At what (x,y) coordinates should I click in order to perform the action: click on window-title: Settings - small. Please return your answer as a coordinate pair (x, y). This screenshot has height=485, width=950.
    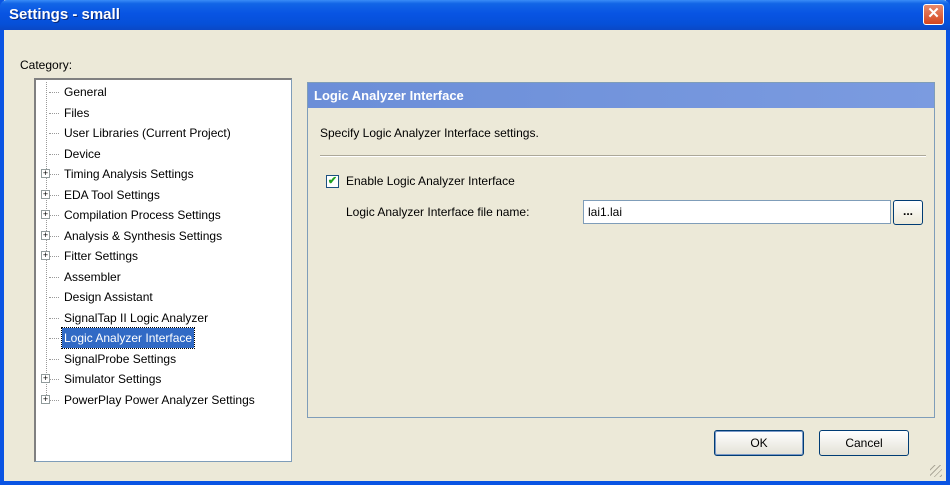
    Looking at the image, I should click on (64, 14).